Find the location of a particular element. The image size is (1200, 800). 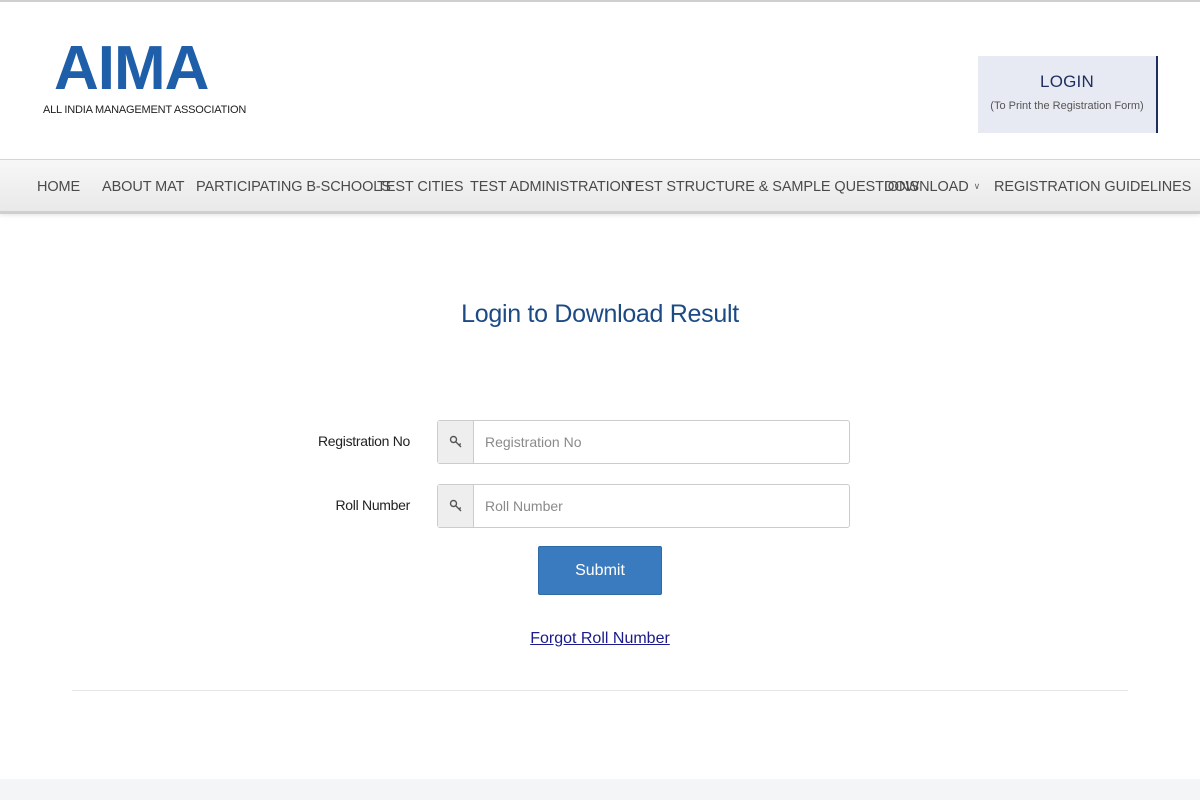

forgot-link-container: Forgot Roll Number is located at coordinates (600, 639).